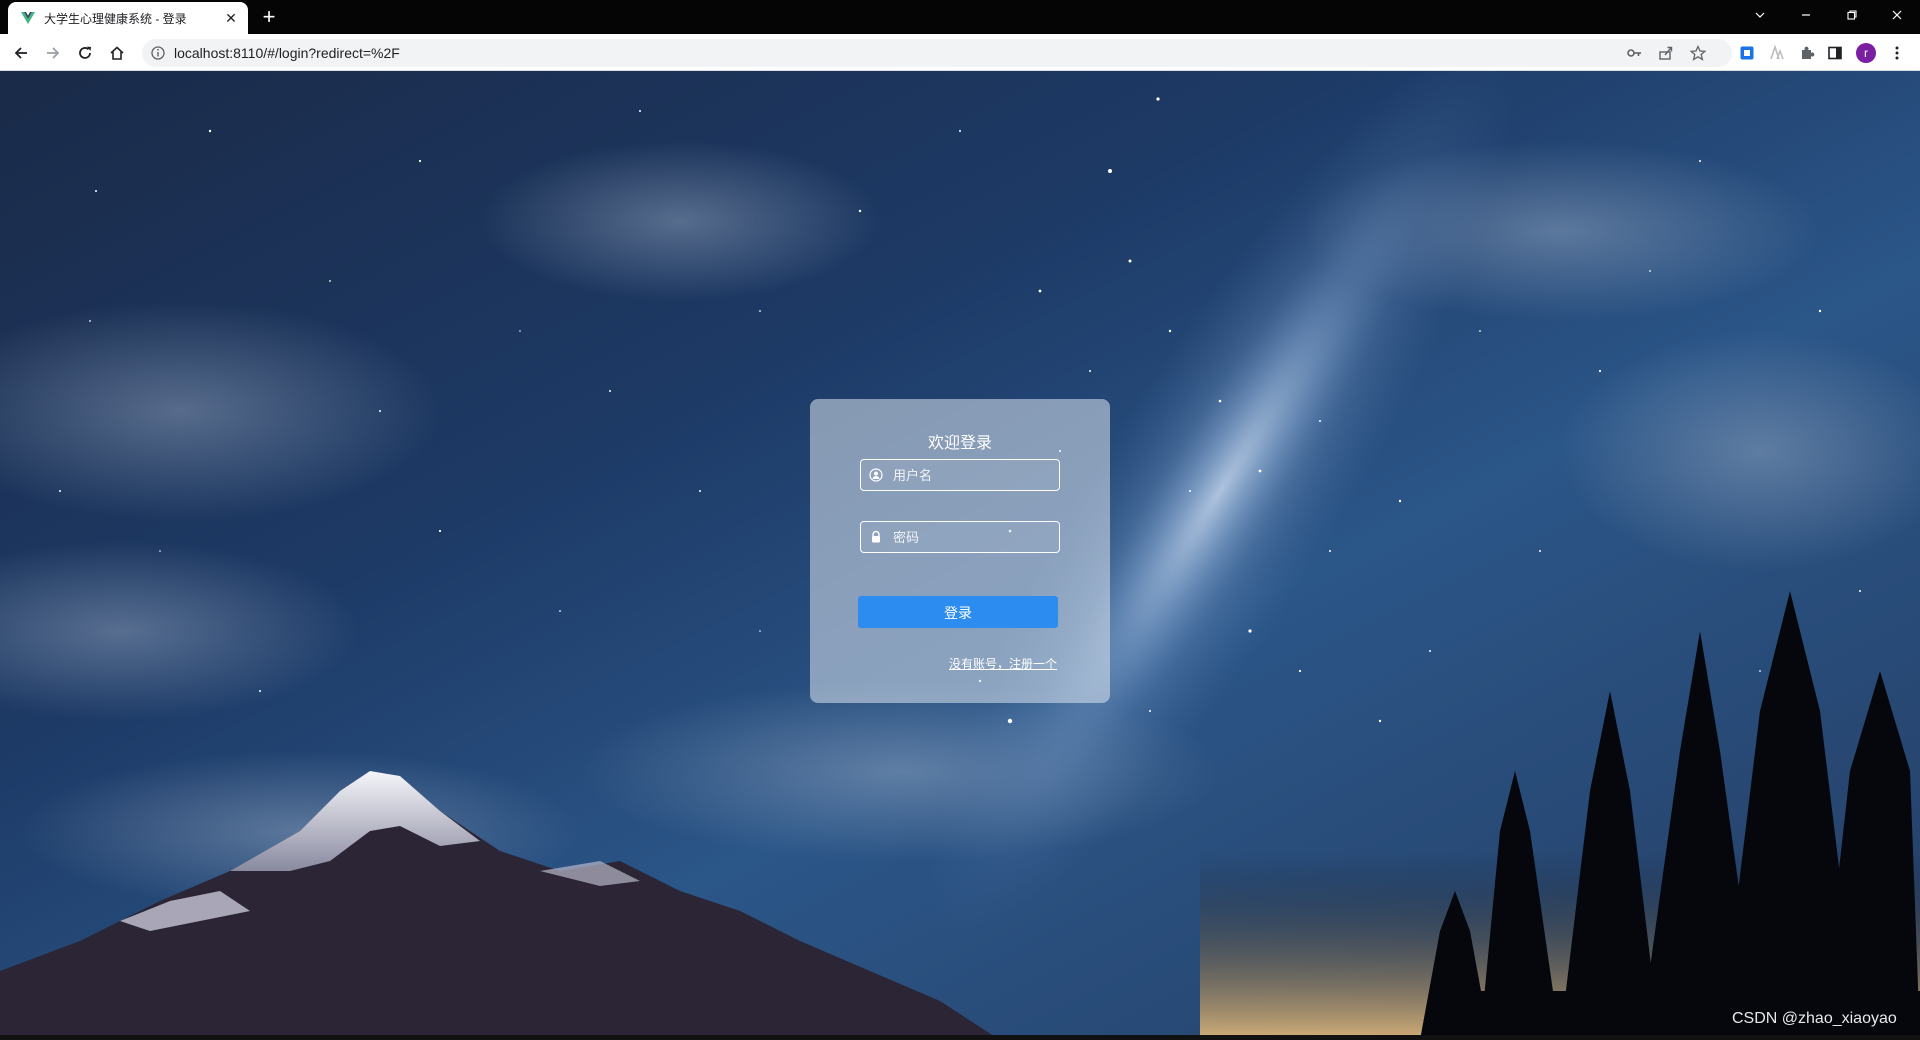 This screenshot has height=1040, width=1920. I want to click on forward-arrow-icon, so click(53, 53).